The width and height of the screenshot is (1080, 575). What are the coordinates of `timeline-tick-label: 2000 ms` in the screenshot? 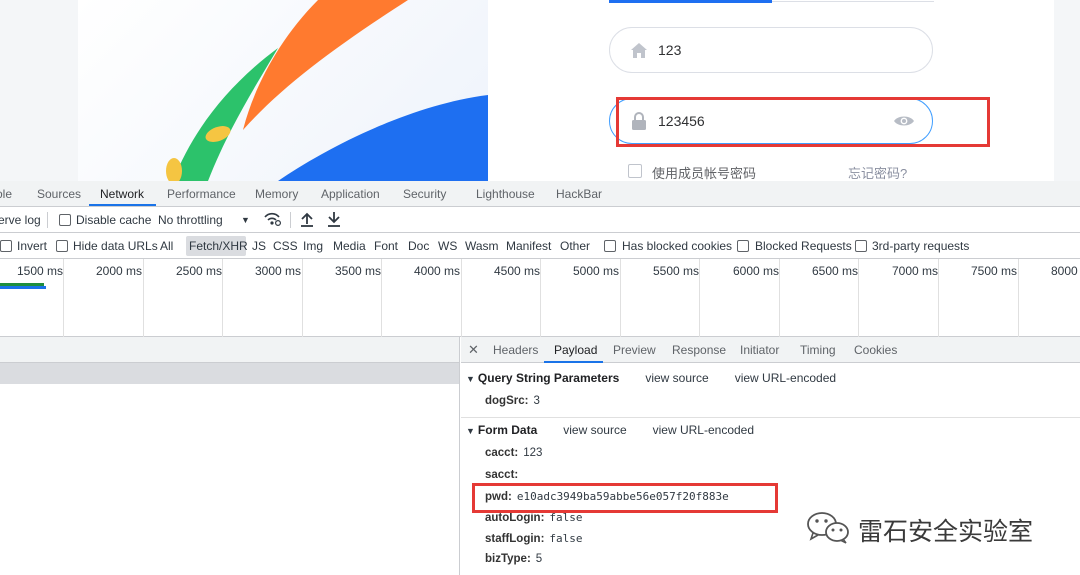 It's located at (119, 271).